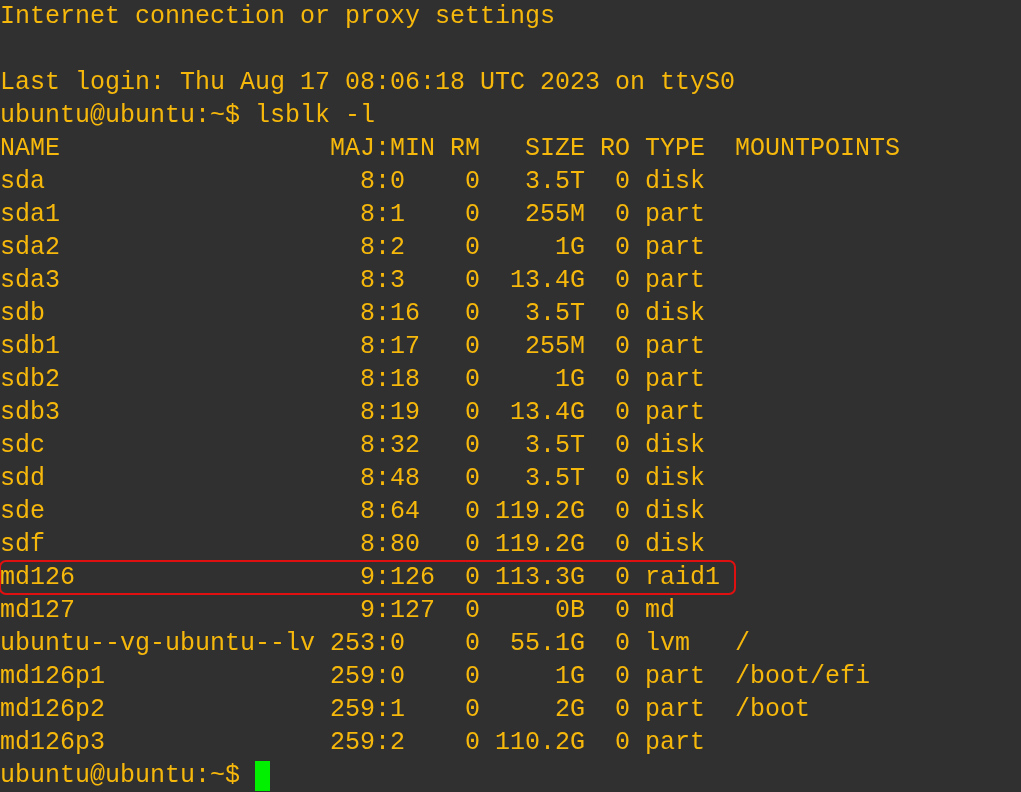 This screenshot has height=792, width=1021. Describe the element at coordinates (383, 281) in the screenshot. I see `device-number: 8:3` at that location.